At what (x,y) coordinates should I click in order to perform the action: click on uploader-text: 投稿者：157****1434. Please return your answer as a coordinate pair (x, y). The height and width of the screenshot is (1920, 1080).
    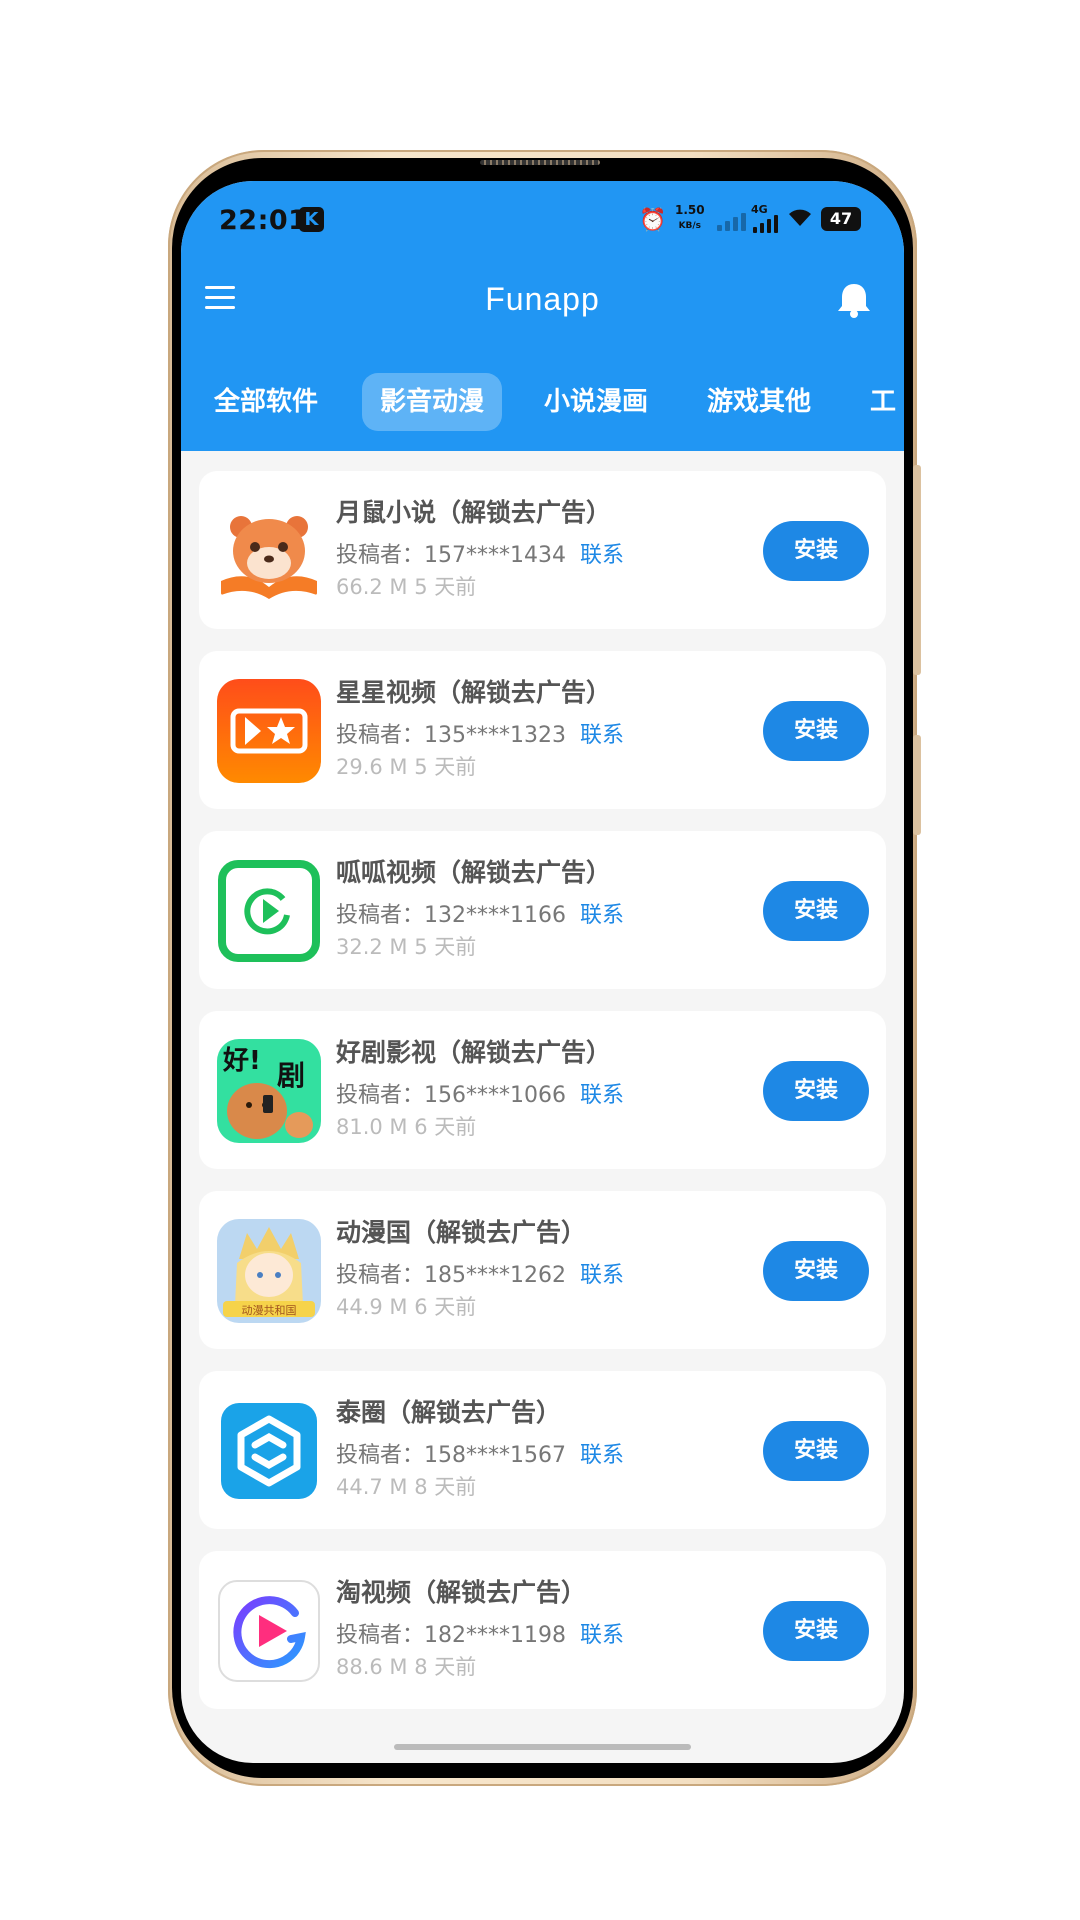
    Looking at the image, I should click on (451, 555).